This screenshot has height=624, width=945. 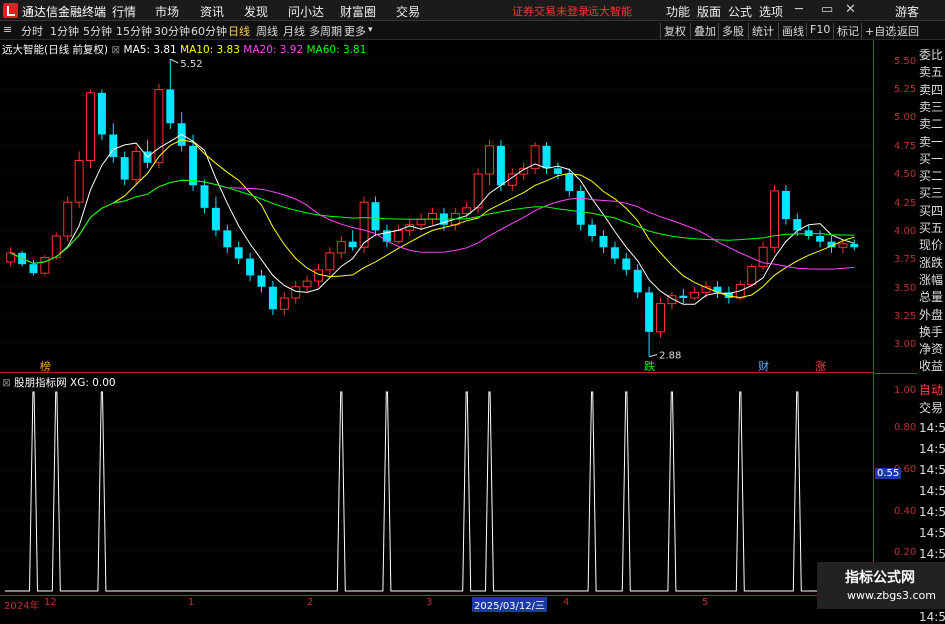 What do you see at coordinates (740, 11) in the screenshot?
I see `menu-formula: 公式` at bounding box center [740, 11].